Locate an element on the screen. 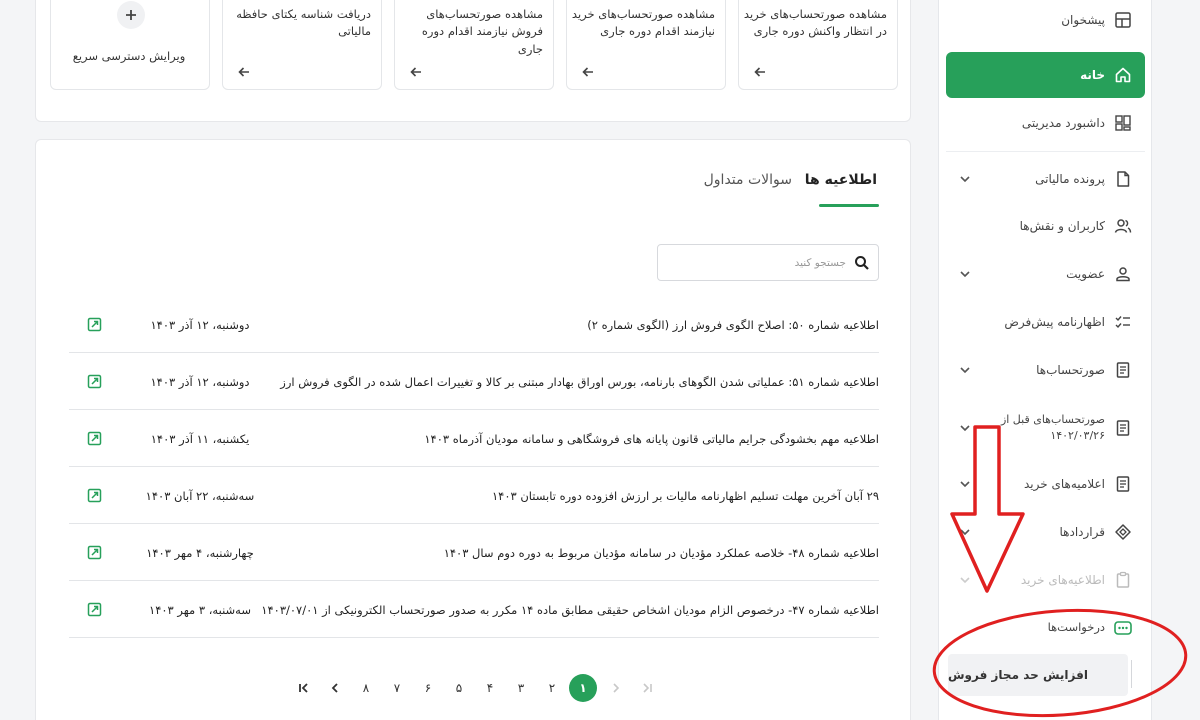 This screenshot has width=1200, height=720. sidebar-subitem-increase-sales-limit: افزایش حد مجاز فروش is located at coordinates (1038, 675).